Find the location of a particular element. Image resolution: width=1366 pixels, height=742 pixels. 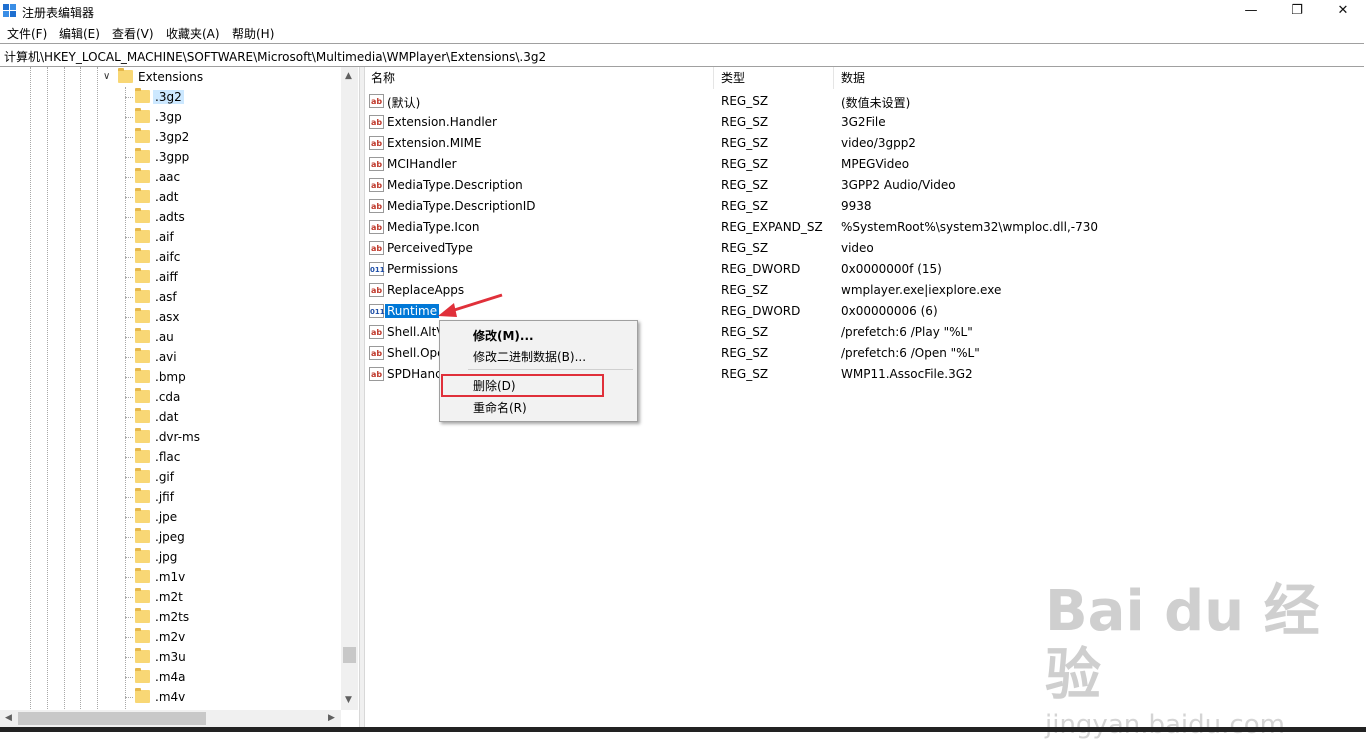

tree-item-label: .m2t is located at coordinates (169, 597).